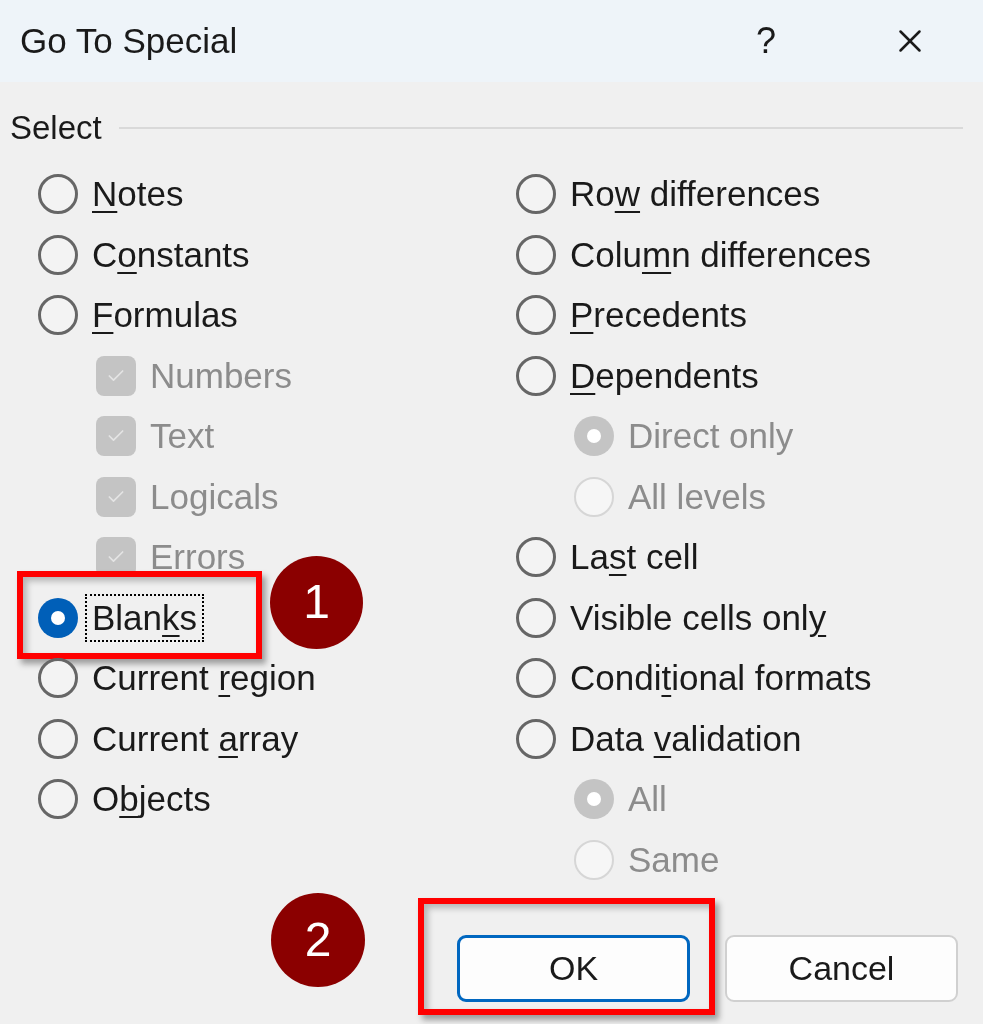 This screenshot has width=983, height=1024. I want to click on option-label: Column differences, so click(720, 254).